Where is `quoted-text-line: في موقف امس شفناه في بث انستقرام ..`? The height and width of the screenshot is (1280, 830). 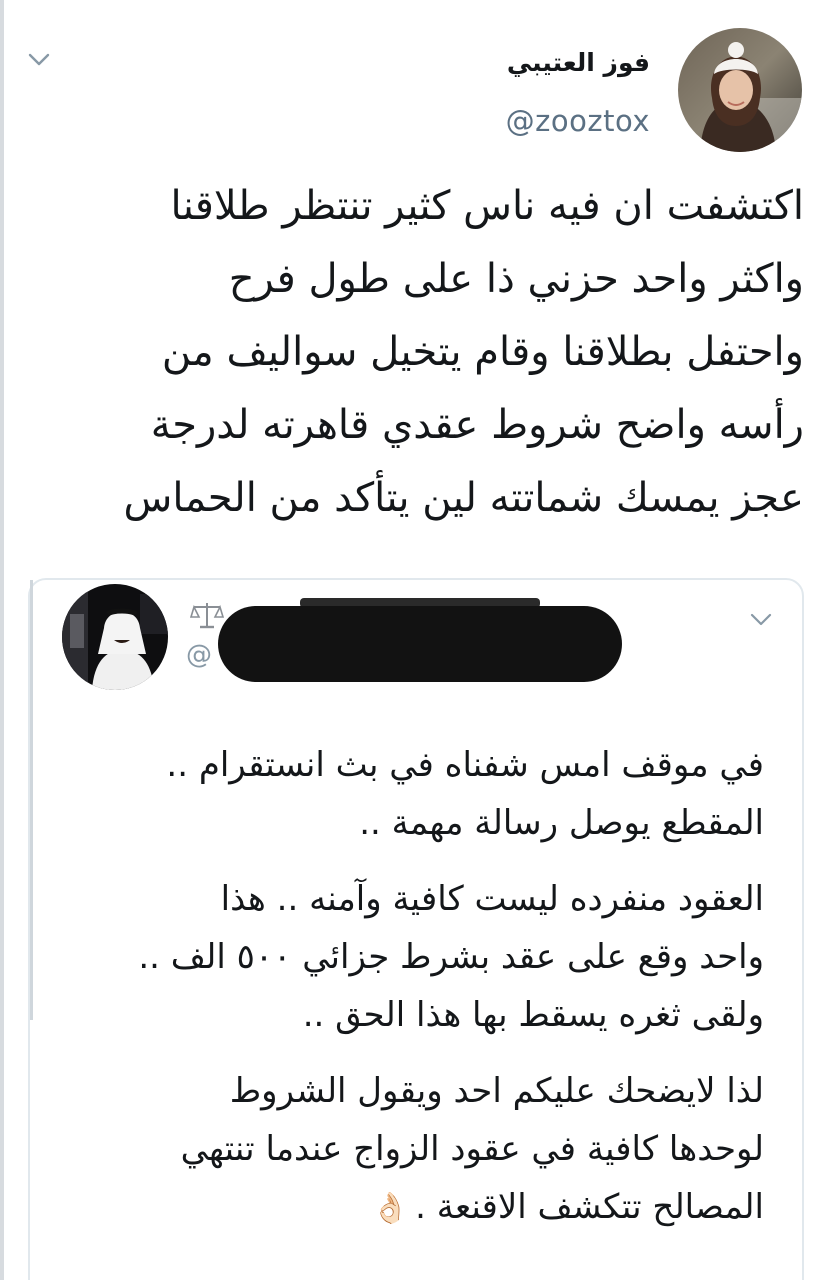
quoted-text-line: في موقف امس شفناه في بث انستقرام .. is located at coordinates (465, 765).